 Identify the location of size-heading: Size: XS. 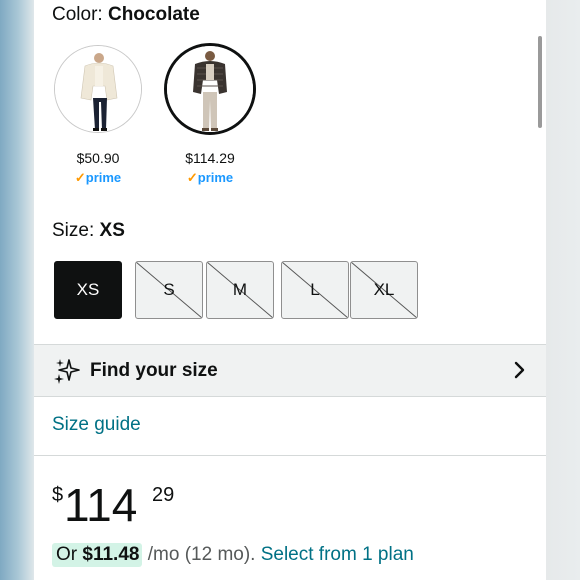
(88, 231).